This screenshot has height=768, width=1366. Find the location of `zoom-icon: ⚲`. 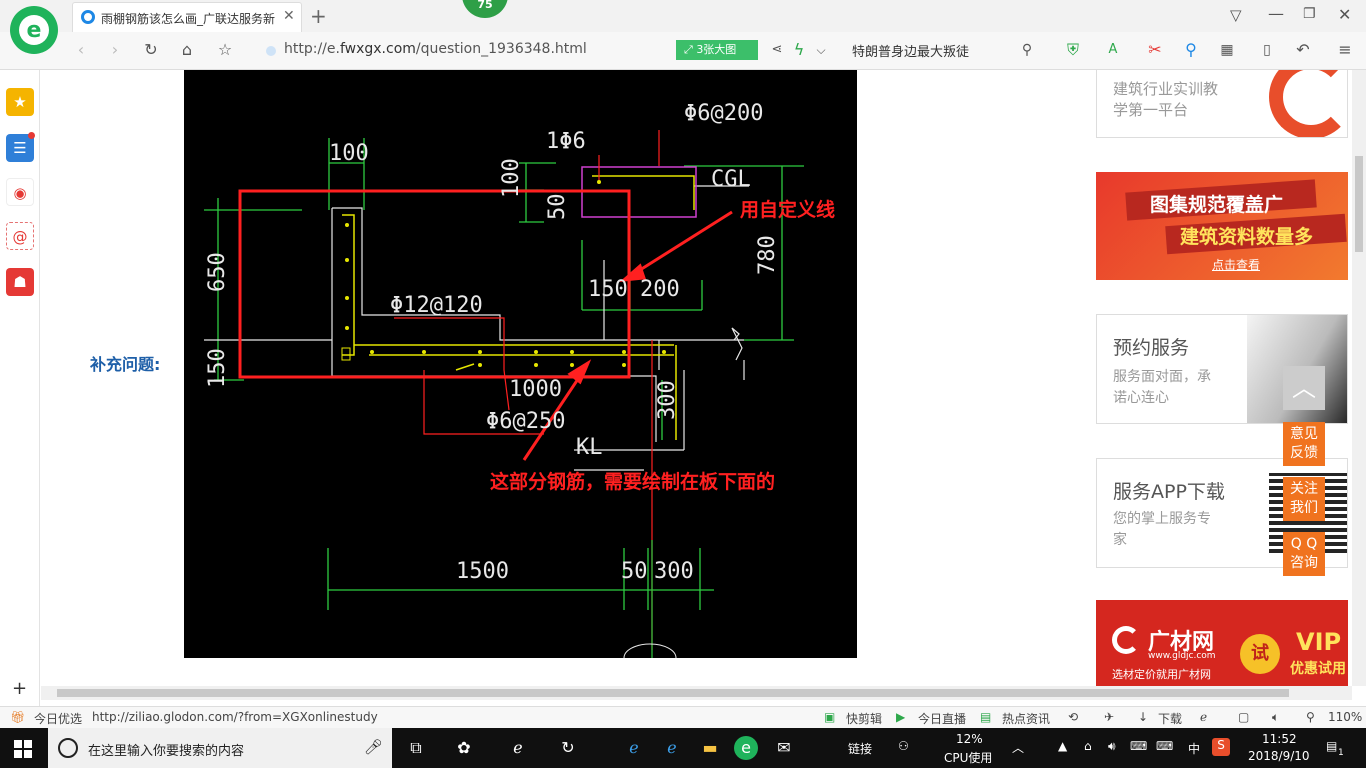

zoom-icon: ⚲ is located at coordinates (1310, 717).